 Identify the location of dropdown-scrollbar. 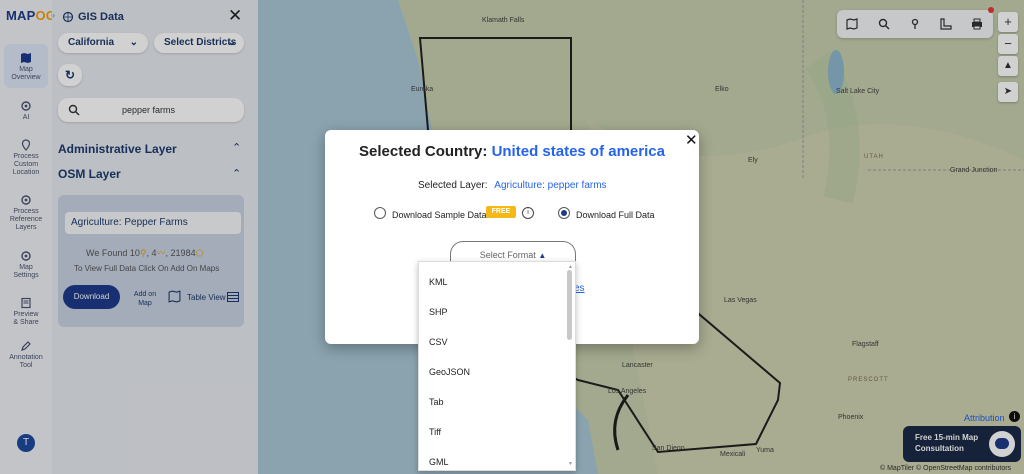
(569, 305).